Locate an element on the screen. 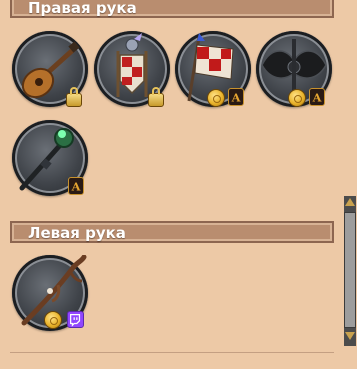  left-hand-header: Левая рука is located at coordinates (172, 232).